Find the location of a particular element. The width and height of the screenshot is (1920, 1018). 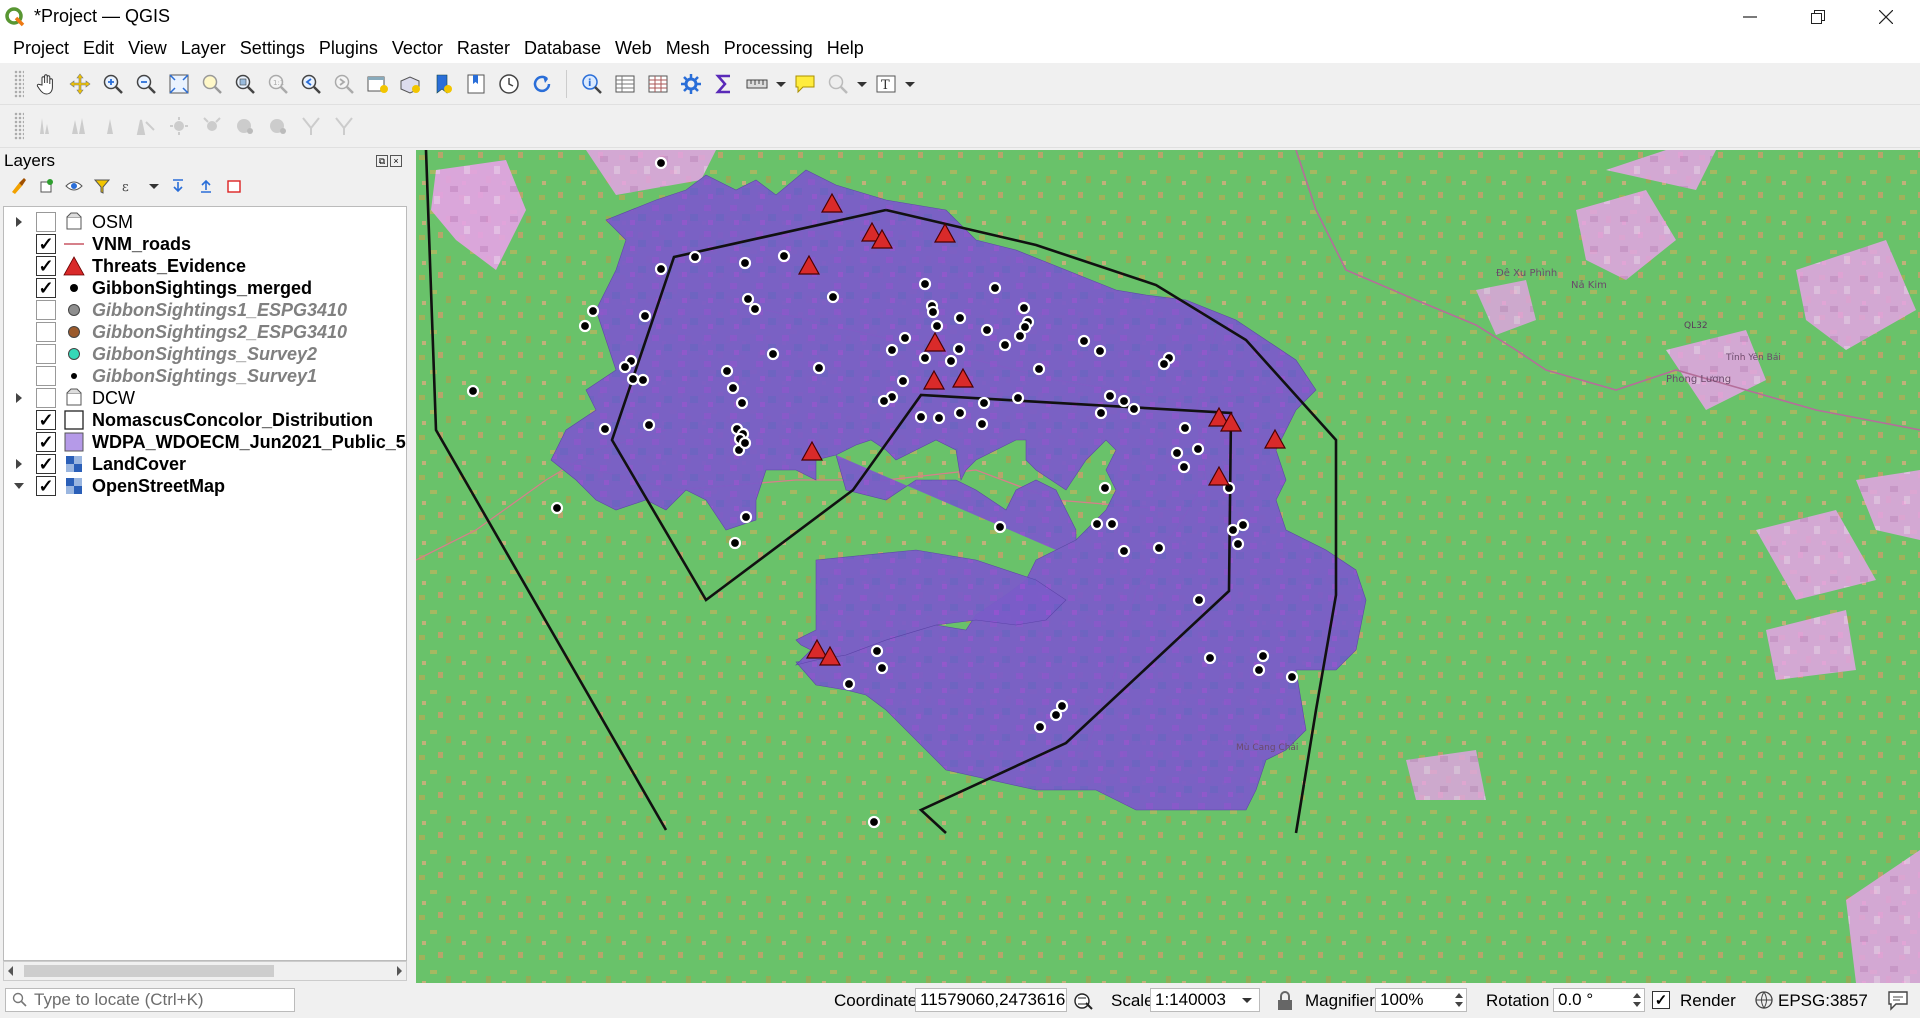

zoom-next-button is located at coordinates (344, 84).